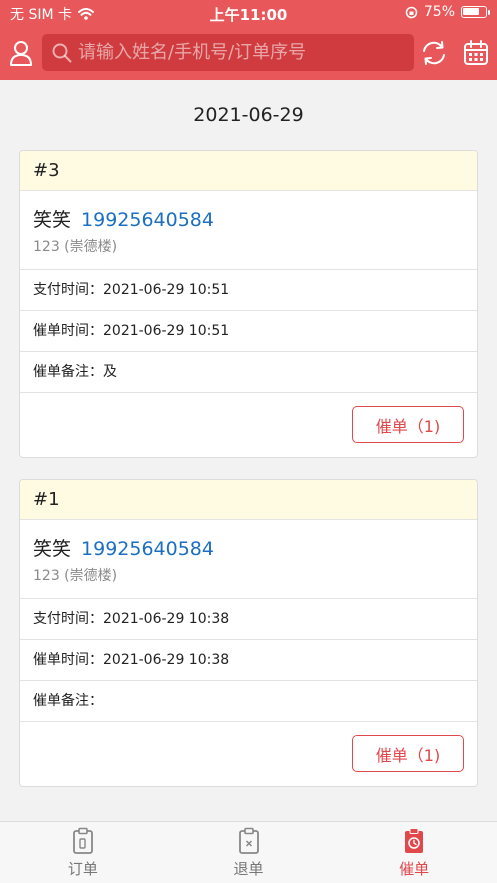 This screenshot has width=497, height=883. What do you see at coordinates (238, 52) in the screenshot?
I see `search-input` at bounding box center [238, 52].